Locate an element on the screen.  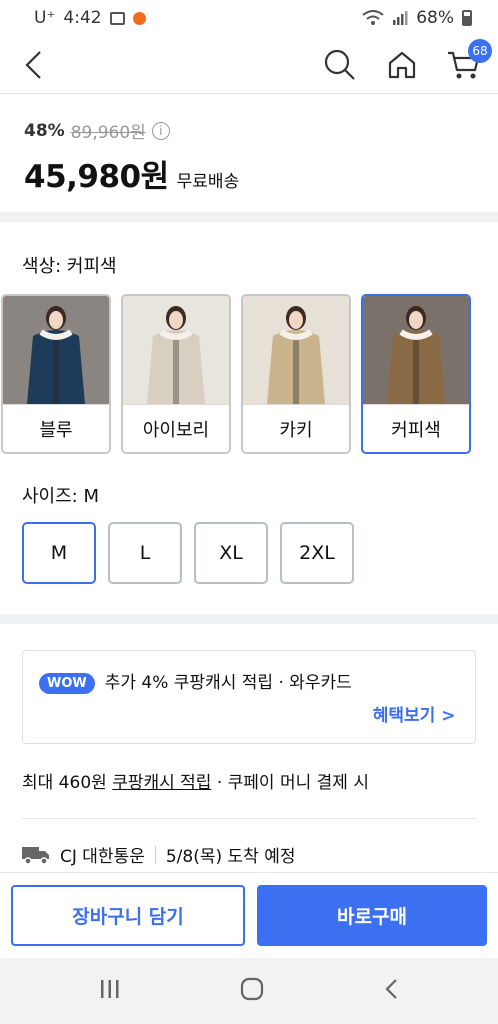
status-left: U⁺ 4:42 is located at coordinates (90, 18).